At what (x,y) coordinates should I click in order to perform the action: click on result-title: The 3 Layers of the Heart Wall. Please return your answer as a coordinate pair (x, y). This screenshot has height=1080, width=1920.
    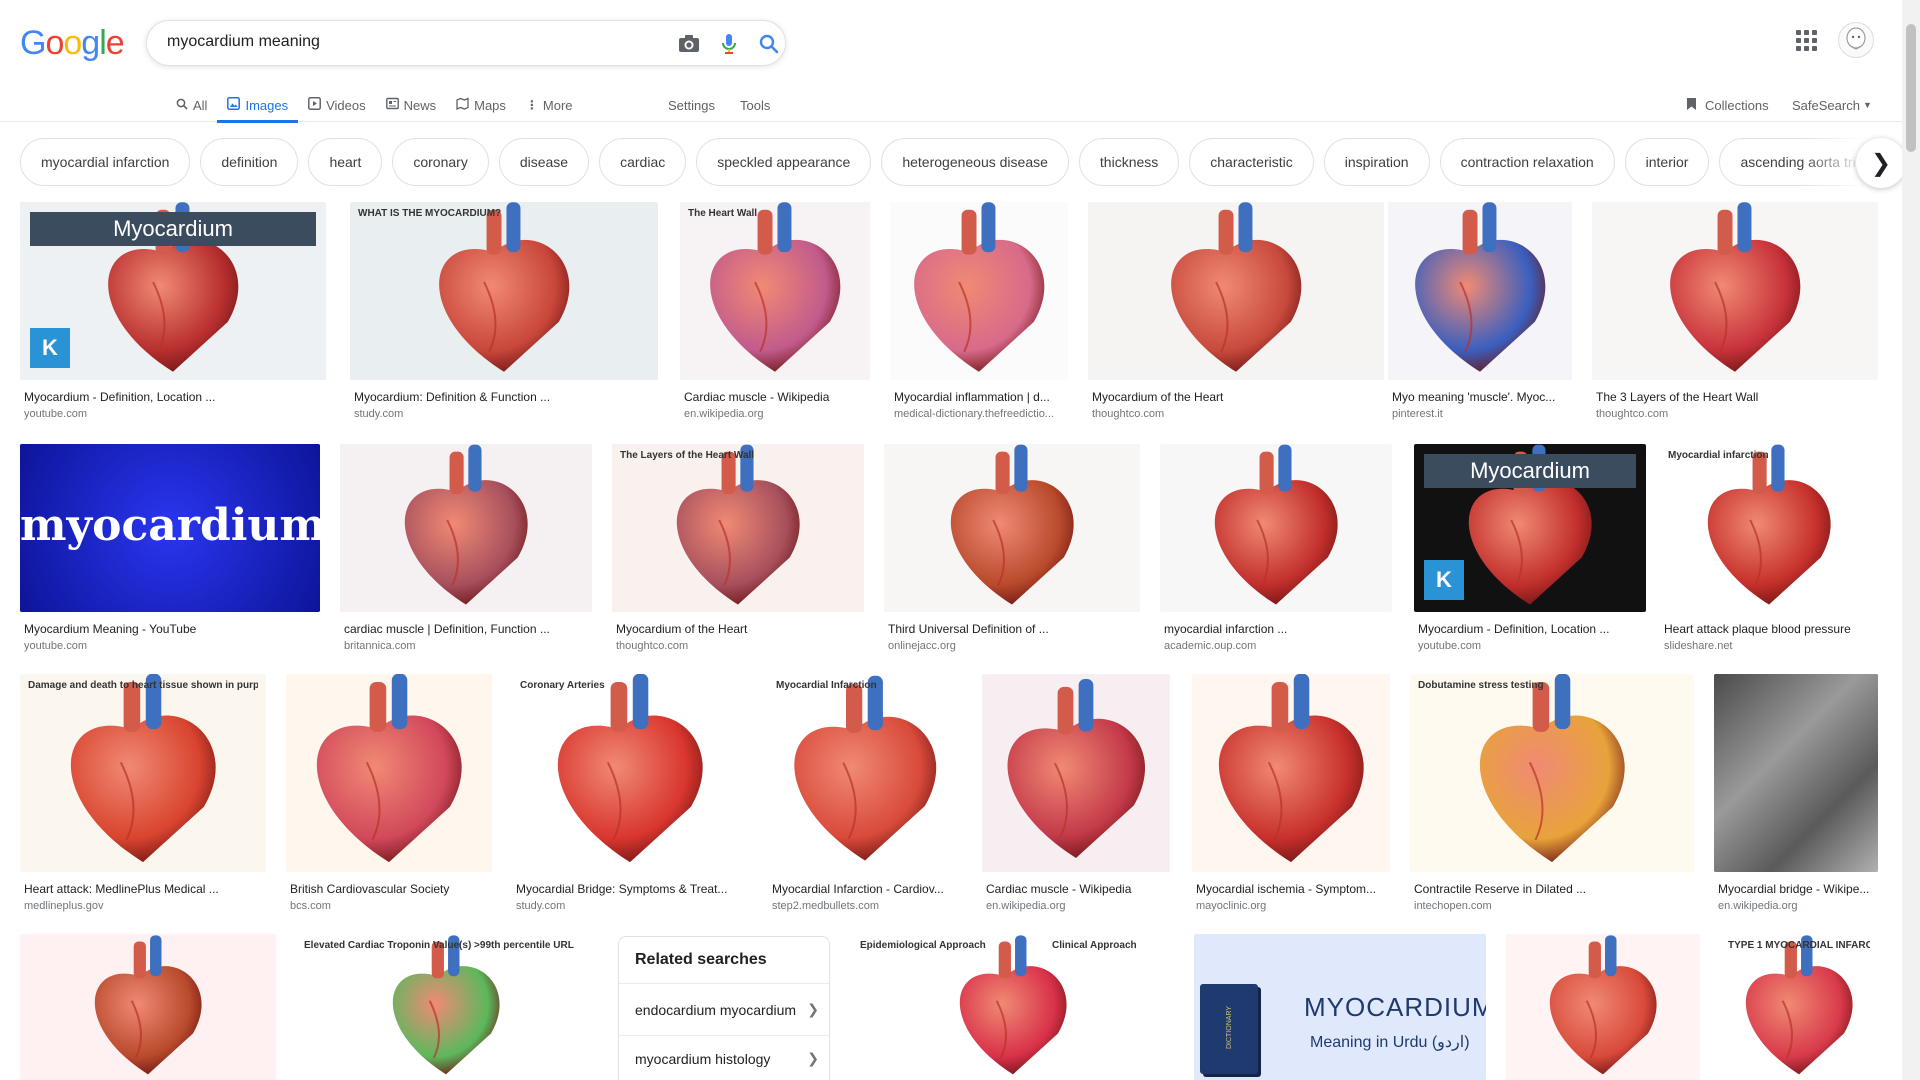
    Looking at the image, I should click on (1736, 397).